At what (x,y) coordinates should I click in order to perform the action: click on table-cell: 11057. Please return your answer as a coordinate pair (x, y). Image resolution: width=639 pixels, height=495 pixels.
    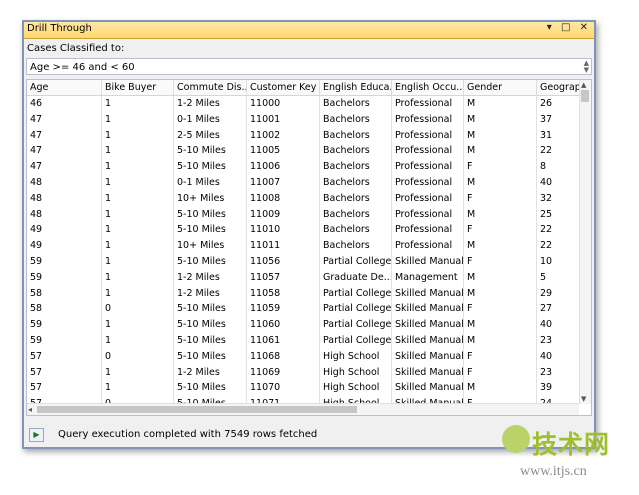
    Looking at the image, I should click on (283, 277).